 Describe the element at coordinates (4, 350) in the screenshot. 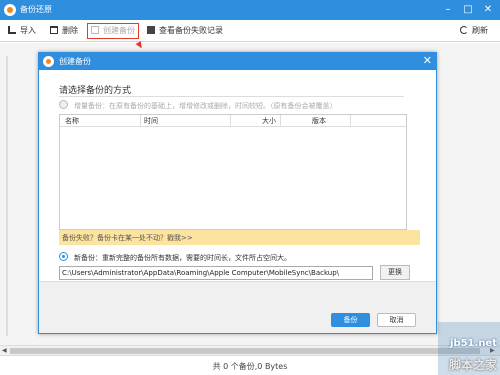

I see `scroll-left-icon: ◀` at that location.